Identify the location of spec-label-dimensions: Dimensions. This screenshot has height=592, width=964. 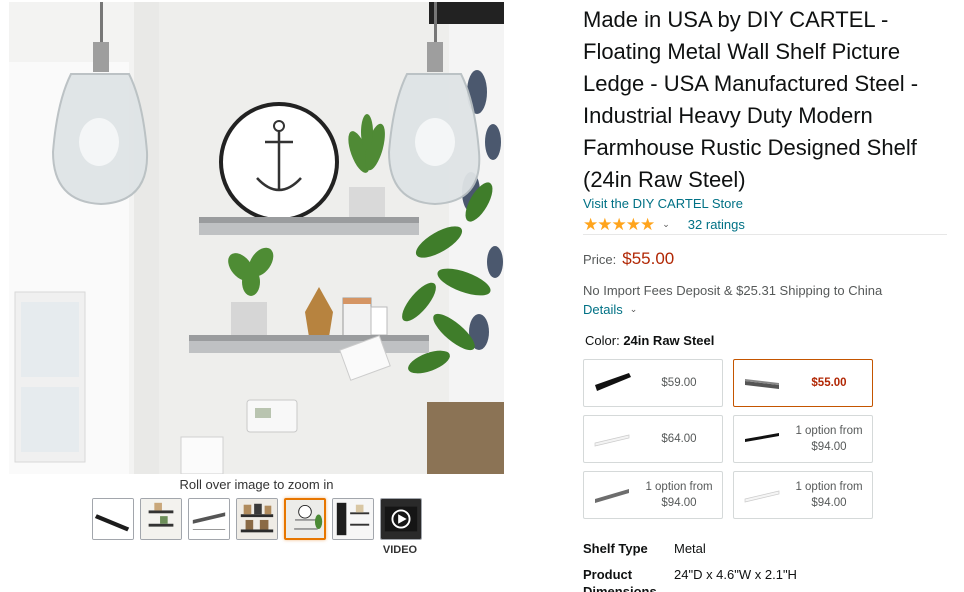
(620, 588).